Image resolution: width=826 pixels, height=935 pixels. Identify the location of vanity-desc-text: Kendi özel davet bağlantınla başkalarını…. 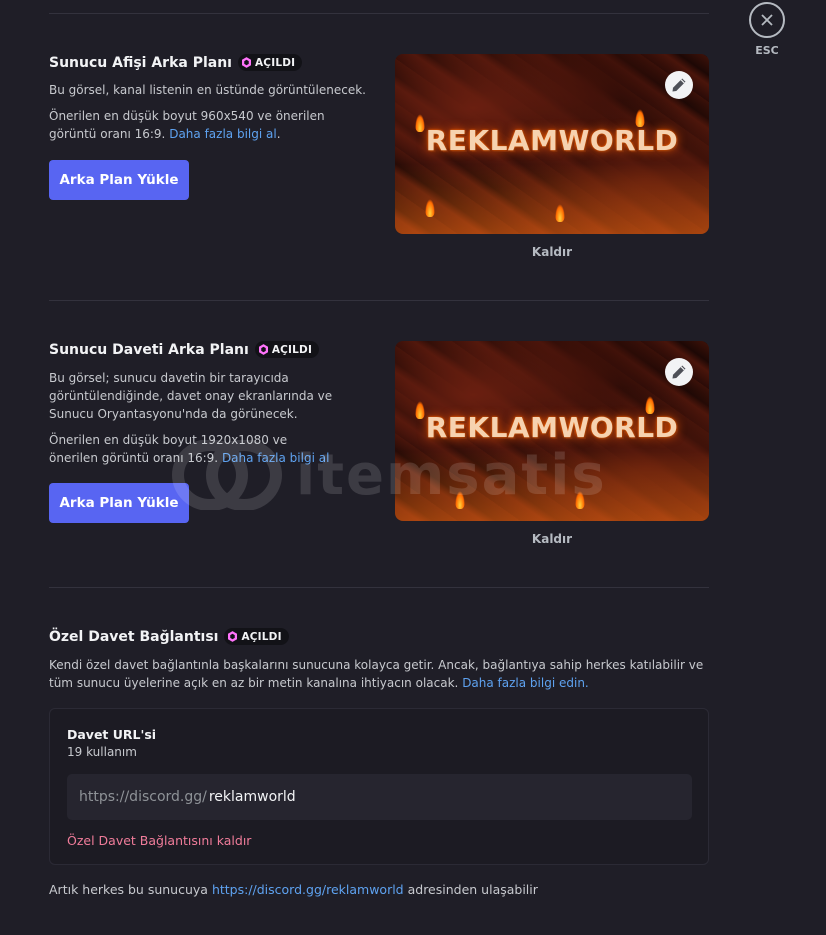
(376, 674).